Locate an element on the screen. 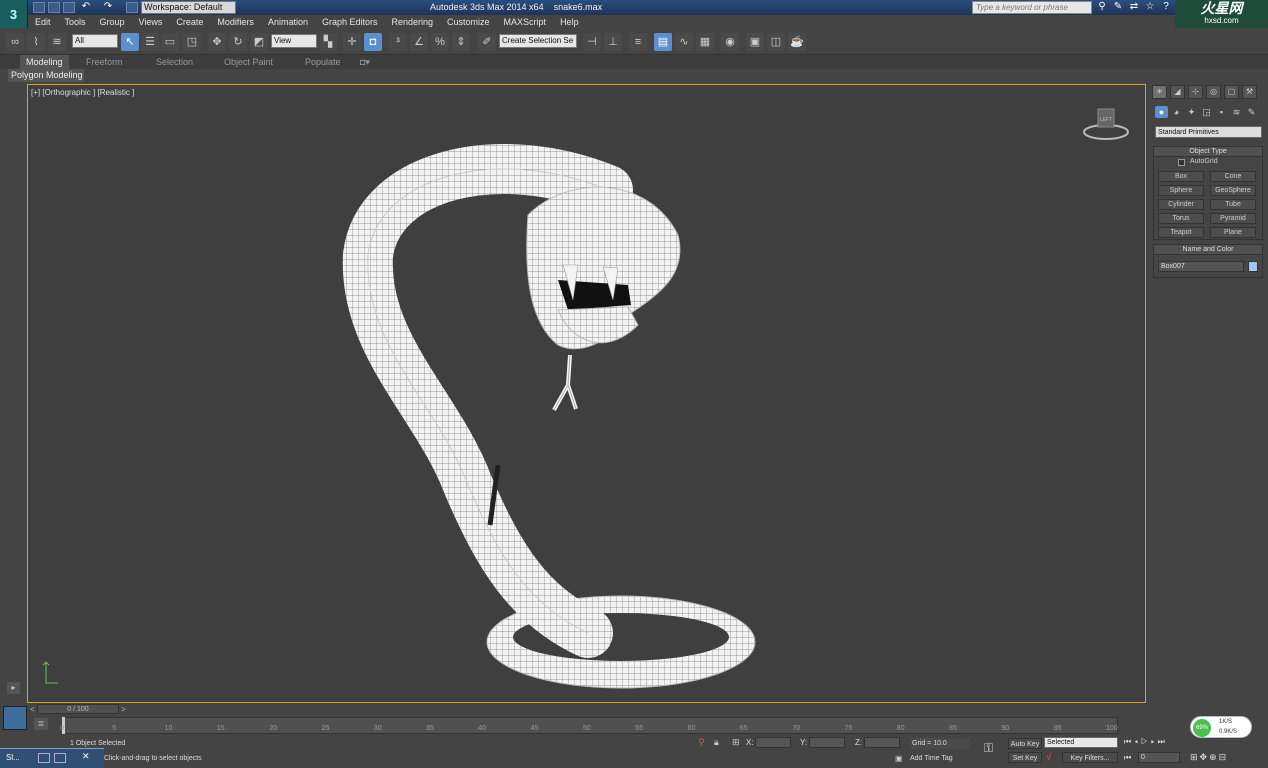  save-icon is located at coordinates (69, 7).